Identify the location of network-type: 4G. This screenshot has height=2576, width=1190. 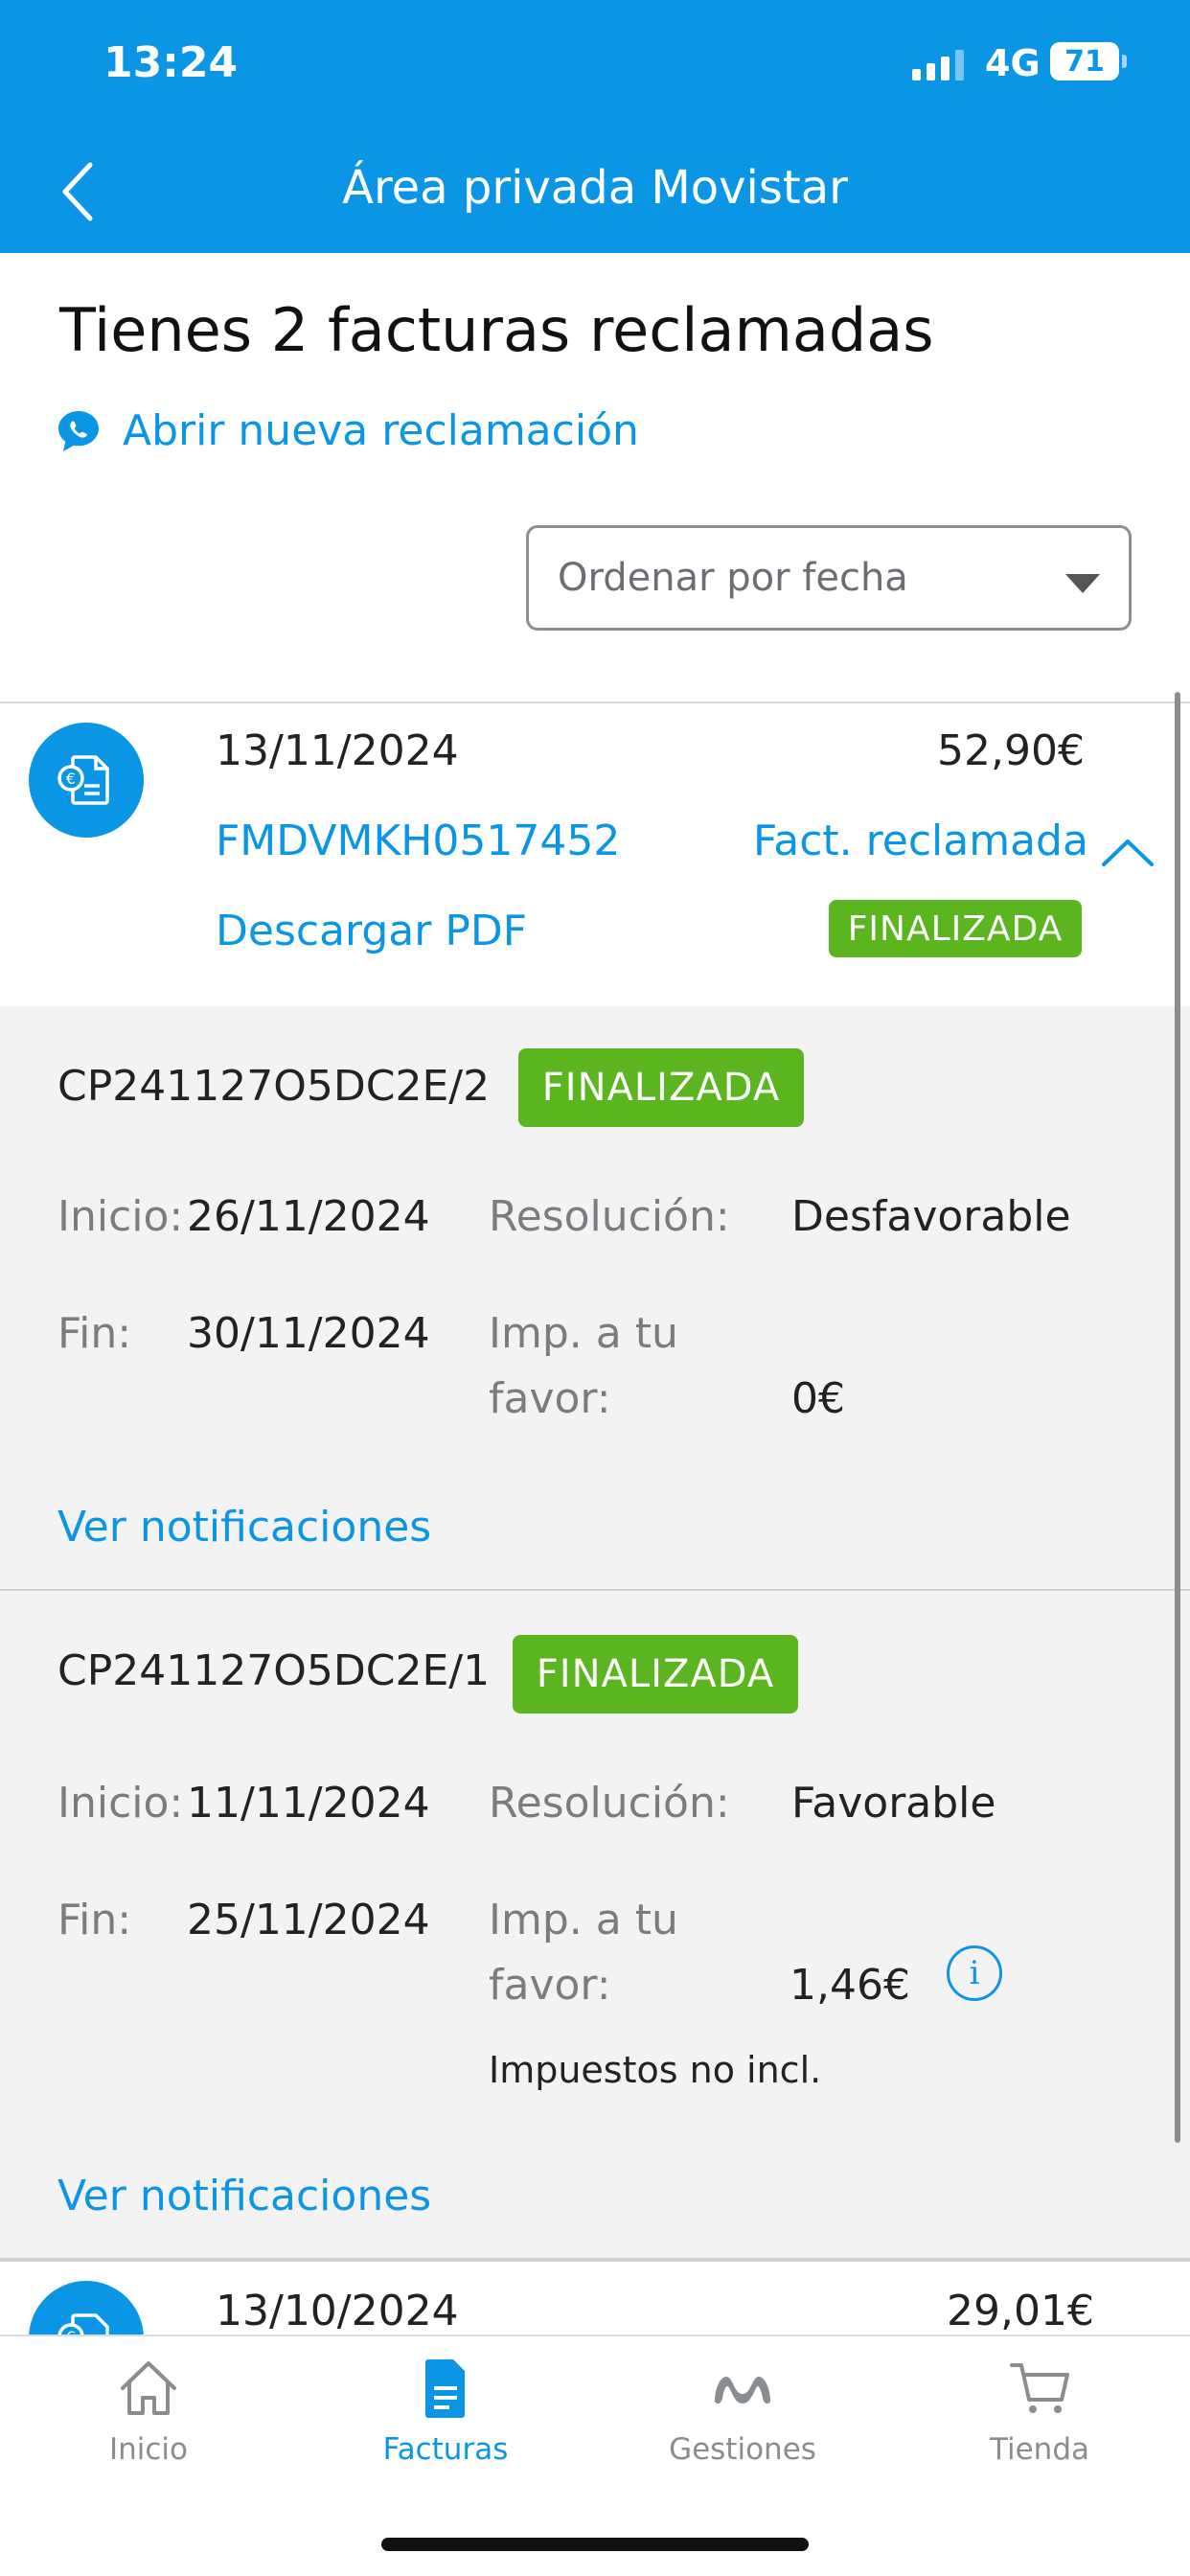
(1013, 63).